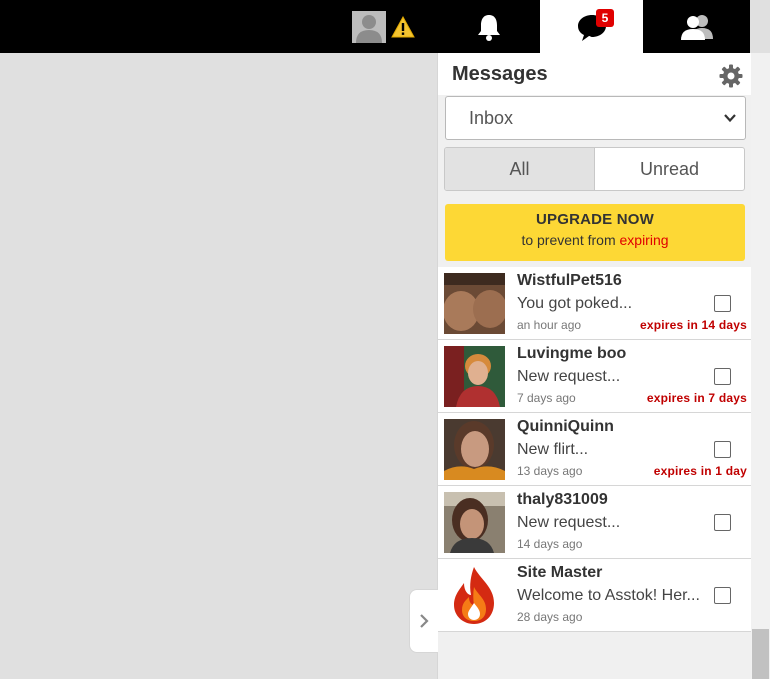 The width and height of the screenshot is (770, 679). I want to click on folder-select-value: Inbox, so click(491, 118).